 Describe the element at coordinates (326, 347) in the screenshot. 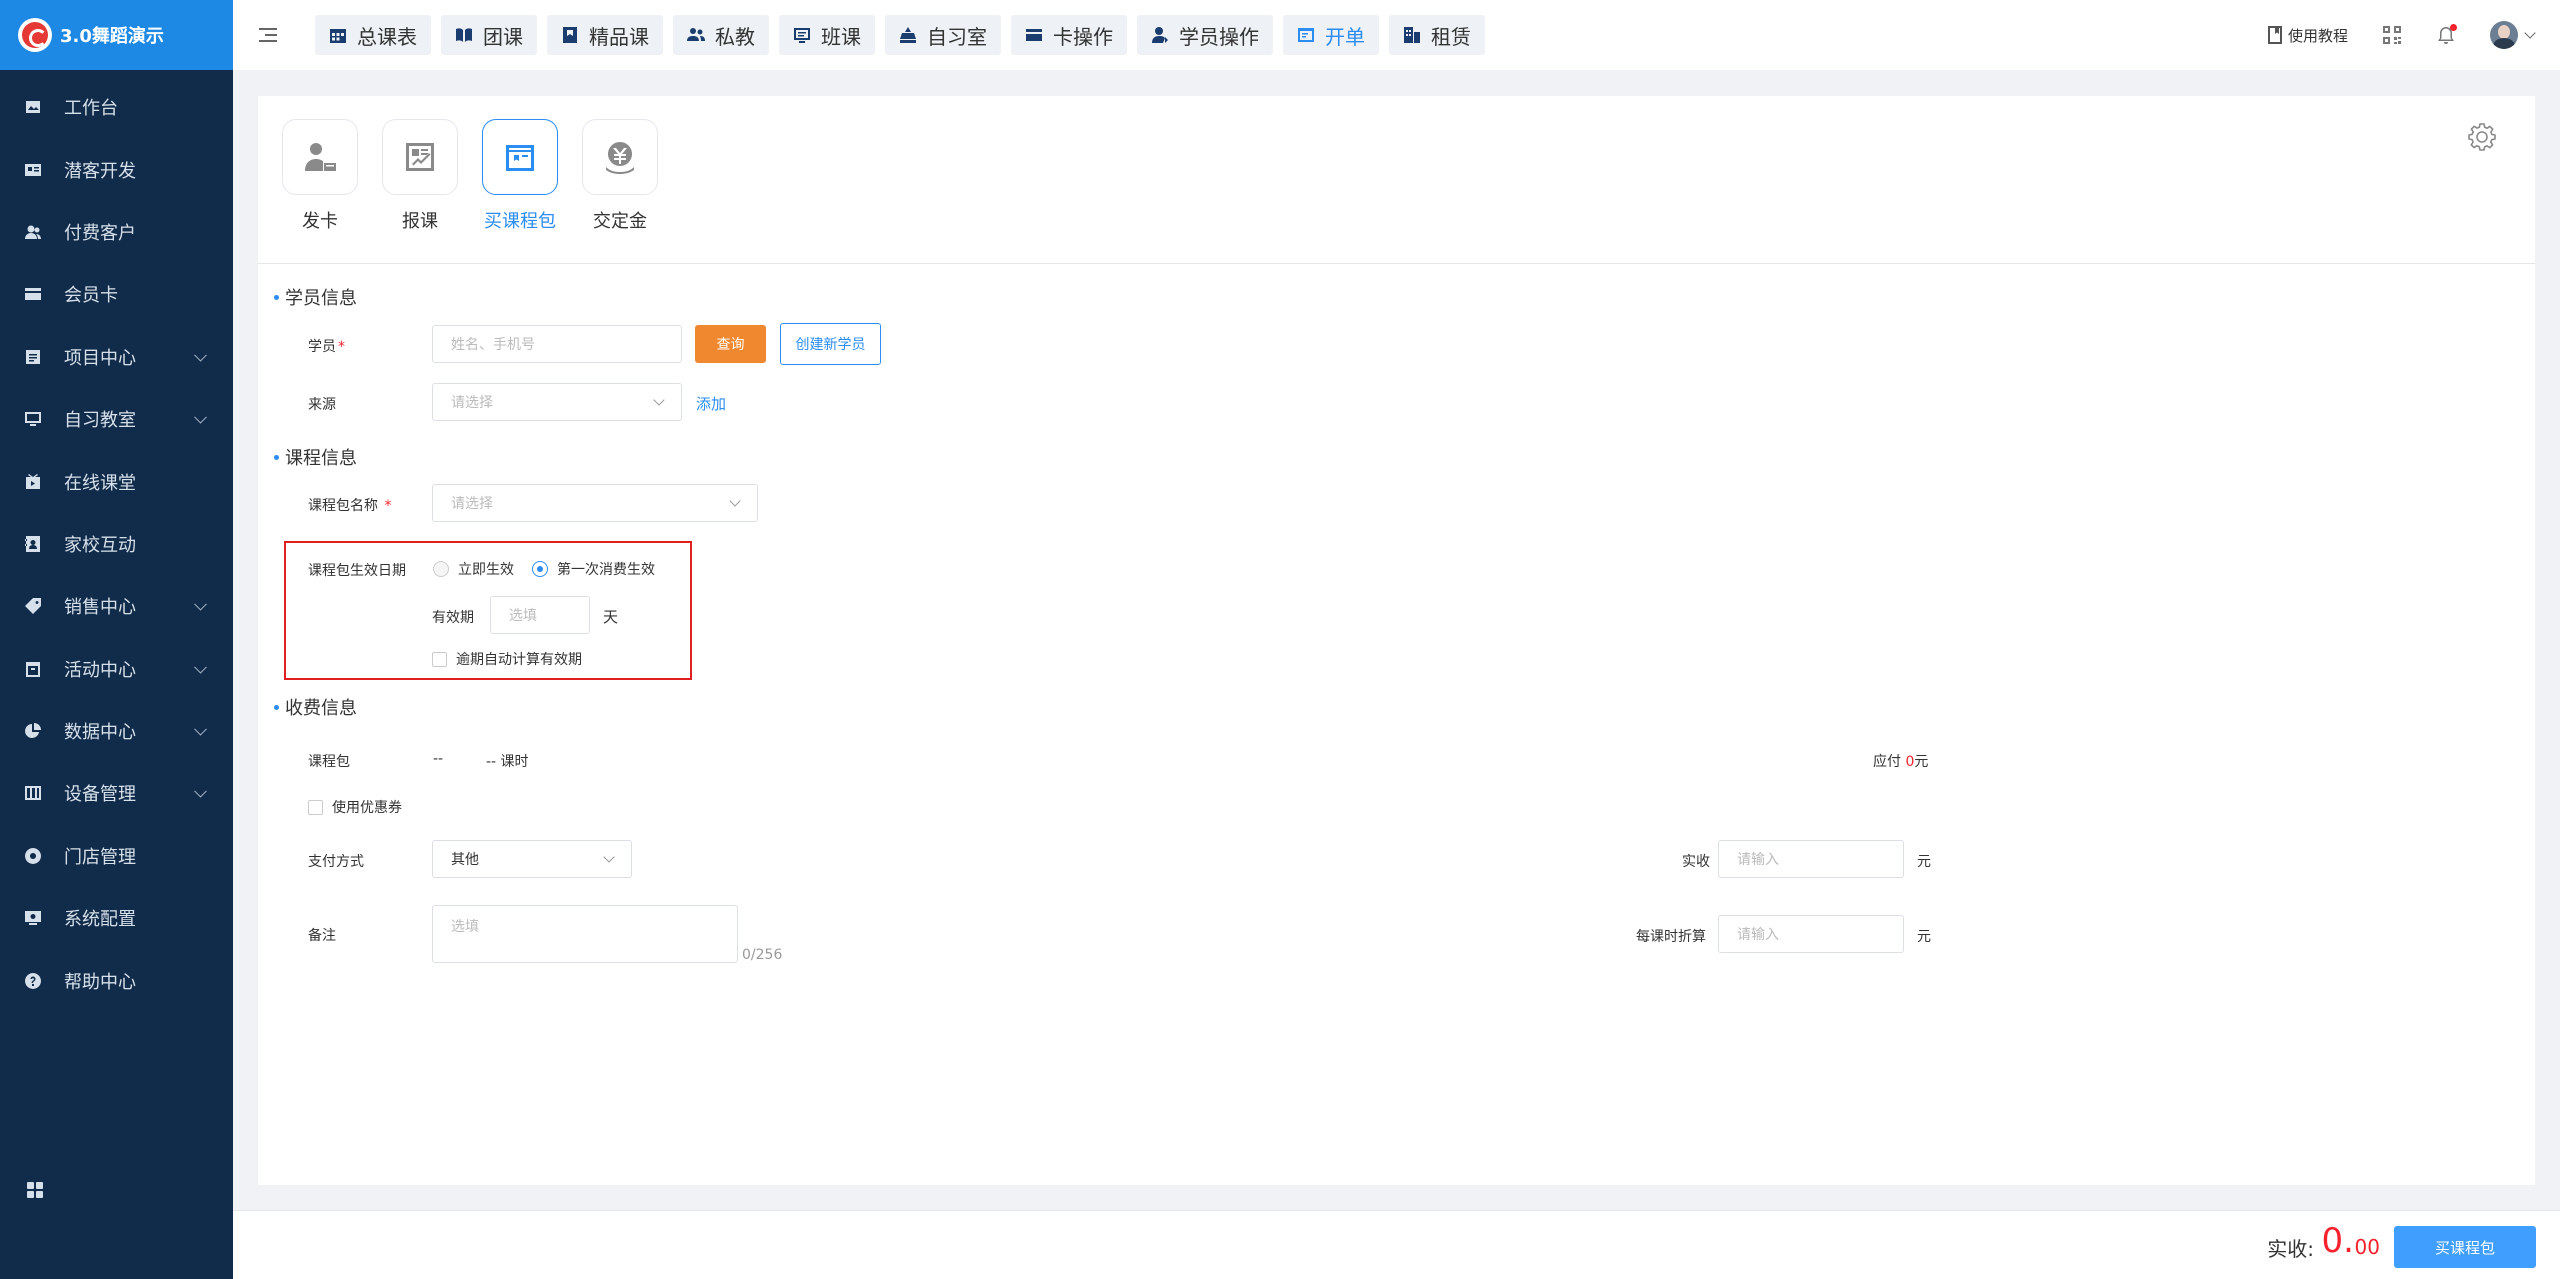

I see `student-label: 学员 *` at that location.